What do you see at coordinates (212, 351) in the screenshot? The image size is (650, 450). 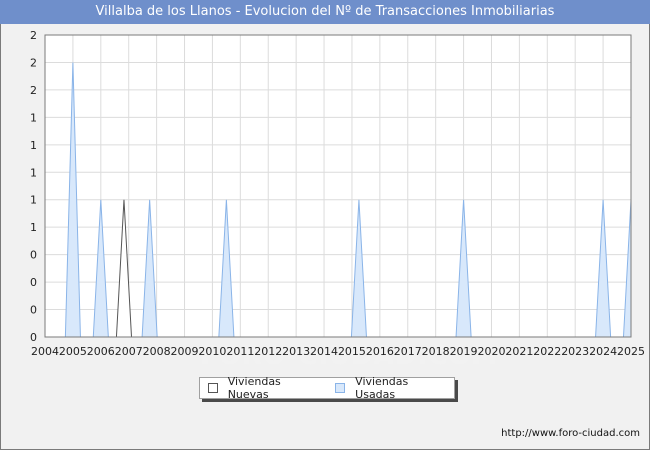 I see `x-tick-label: 2010` at bounding box center [212, 351].